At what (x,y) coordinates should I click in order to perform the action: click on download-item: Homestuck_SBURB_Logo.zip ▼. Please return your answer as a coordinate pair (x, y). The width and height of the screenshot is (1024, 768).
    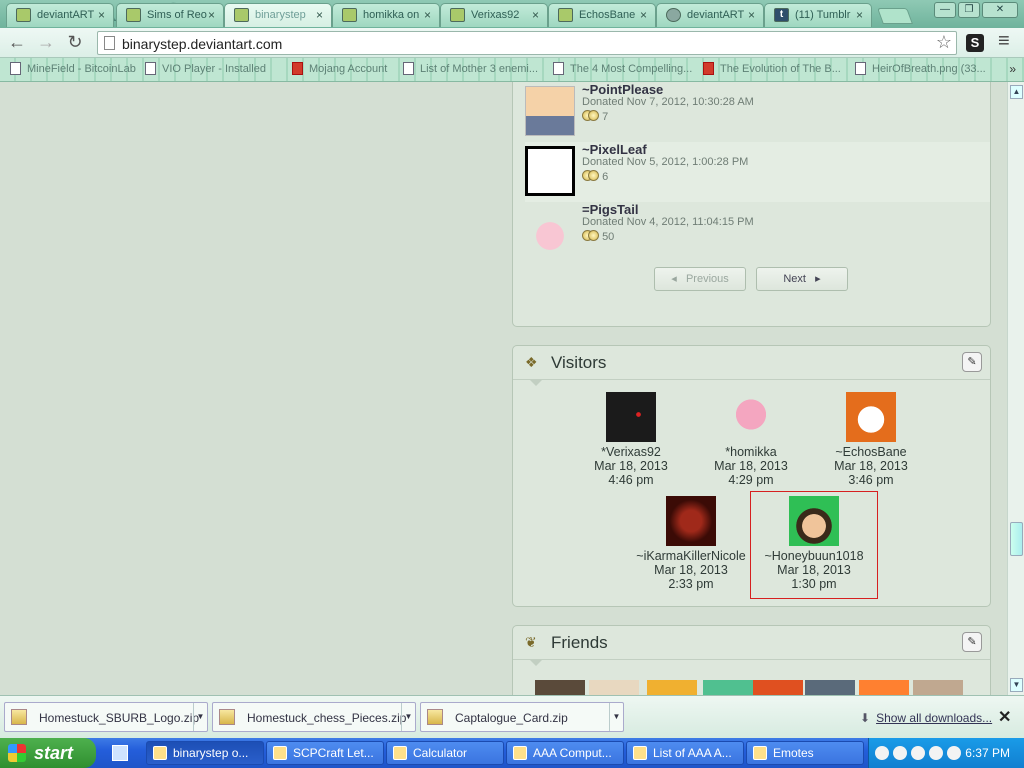
    Looking at the image, I should click on (106, 717).